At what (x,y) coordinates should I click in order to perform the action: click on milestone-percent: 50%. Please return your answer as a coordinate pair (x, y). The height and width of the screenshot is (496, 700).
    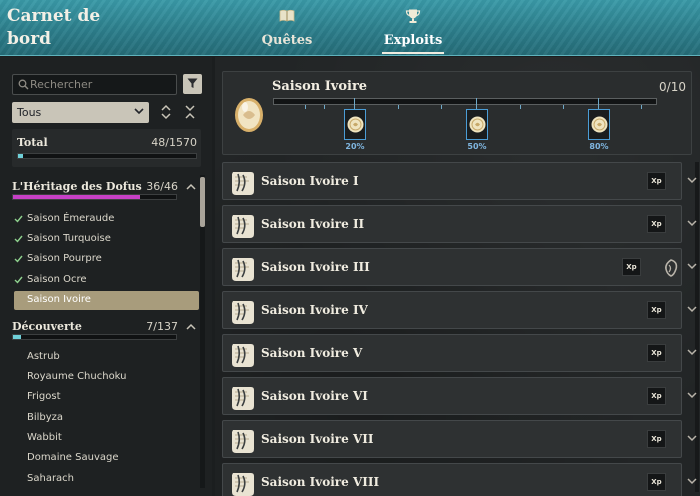
    Looking at the image, I should click on (477, 146).